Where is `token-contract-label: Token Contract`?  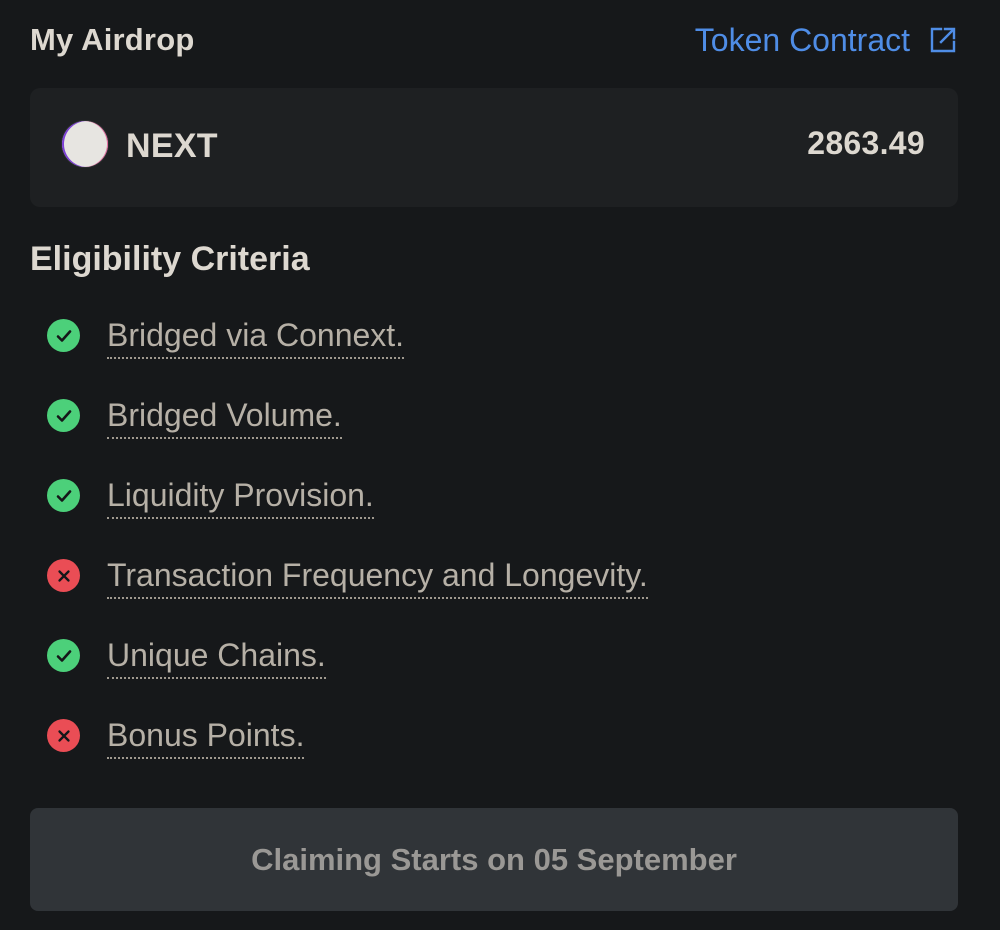
token-contract-label: Token Contract is located at coordinates (802, 39).